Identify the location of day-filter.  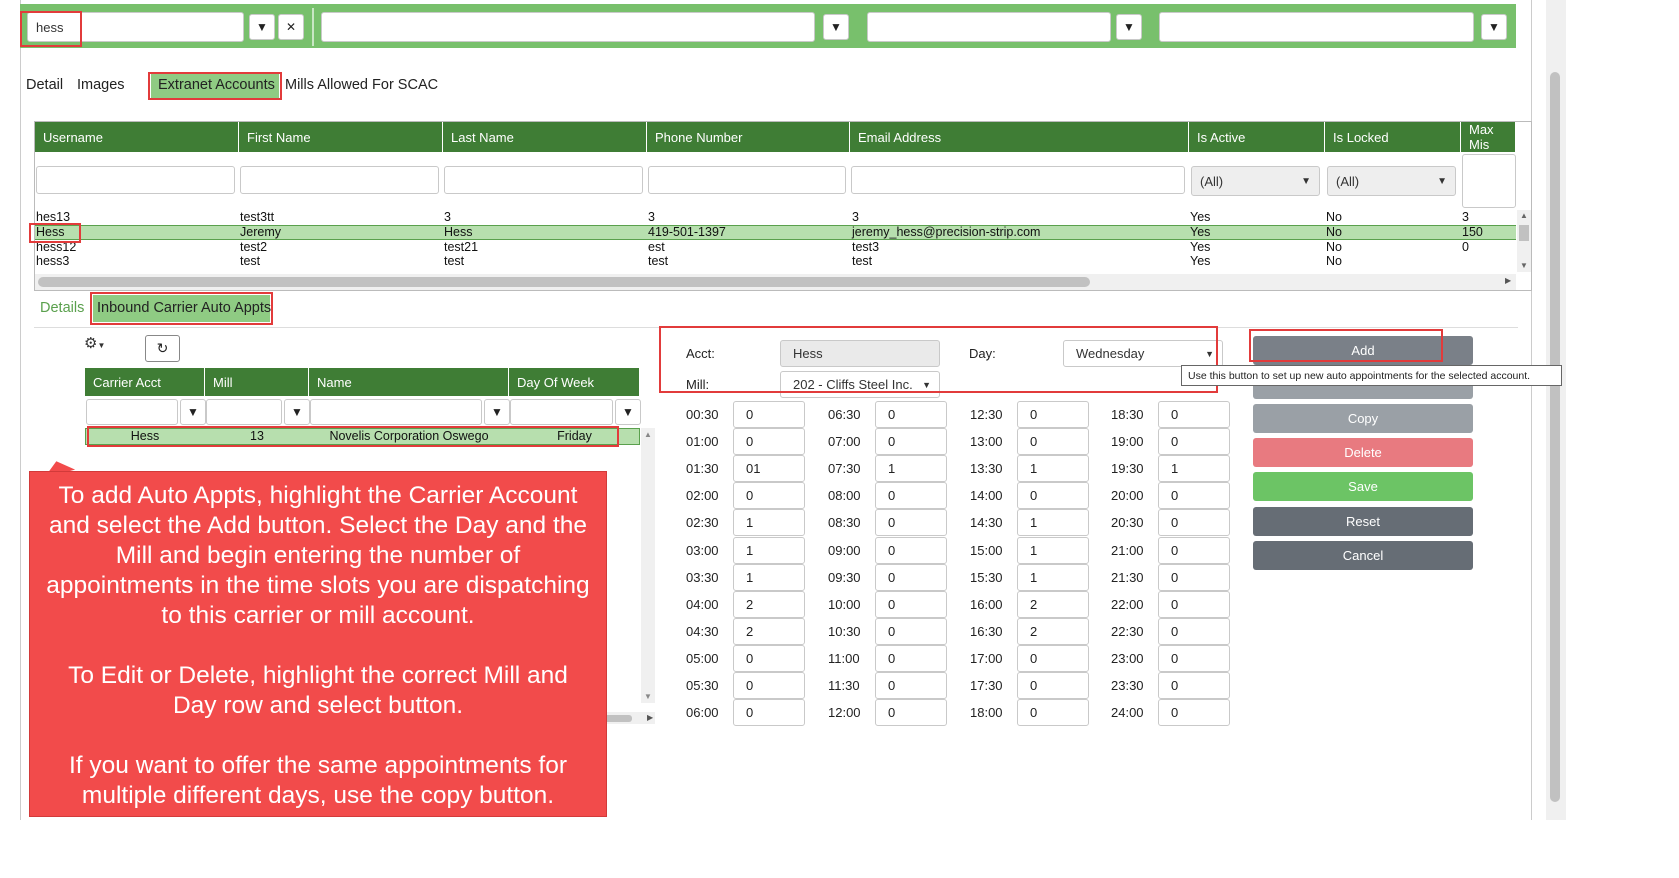
(561, 412).